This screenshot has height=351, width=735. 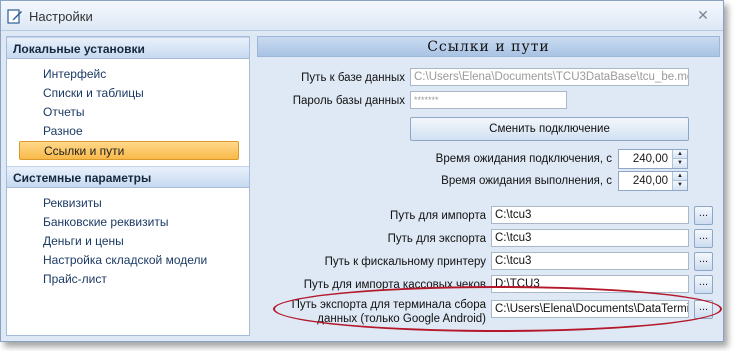 I want to click on connect-timeout-spinner: 240,00 ▲ ▼, so click(x=653, y=159).